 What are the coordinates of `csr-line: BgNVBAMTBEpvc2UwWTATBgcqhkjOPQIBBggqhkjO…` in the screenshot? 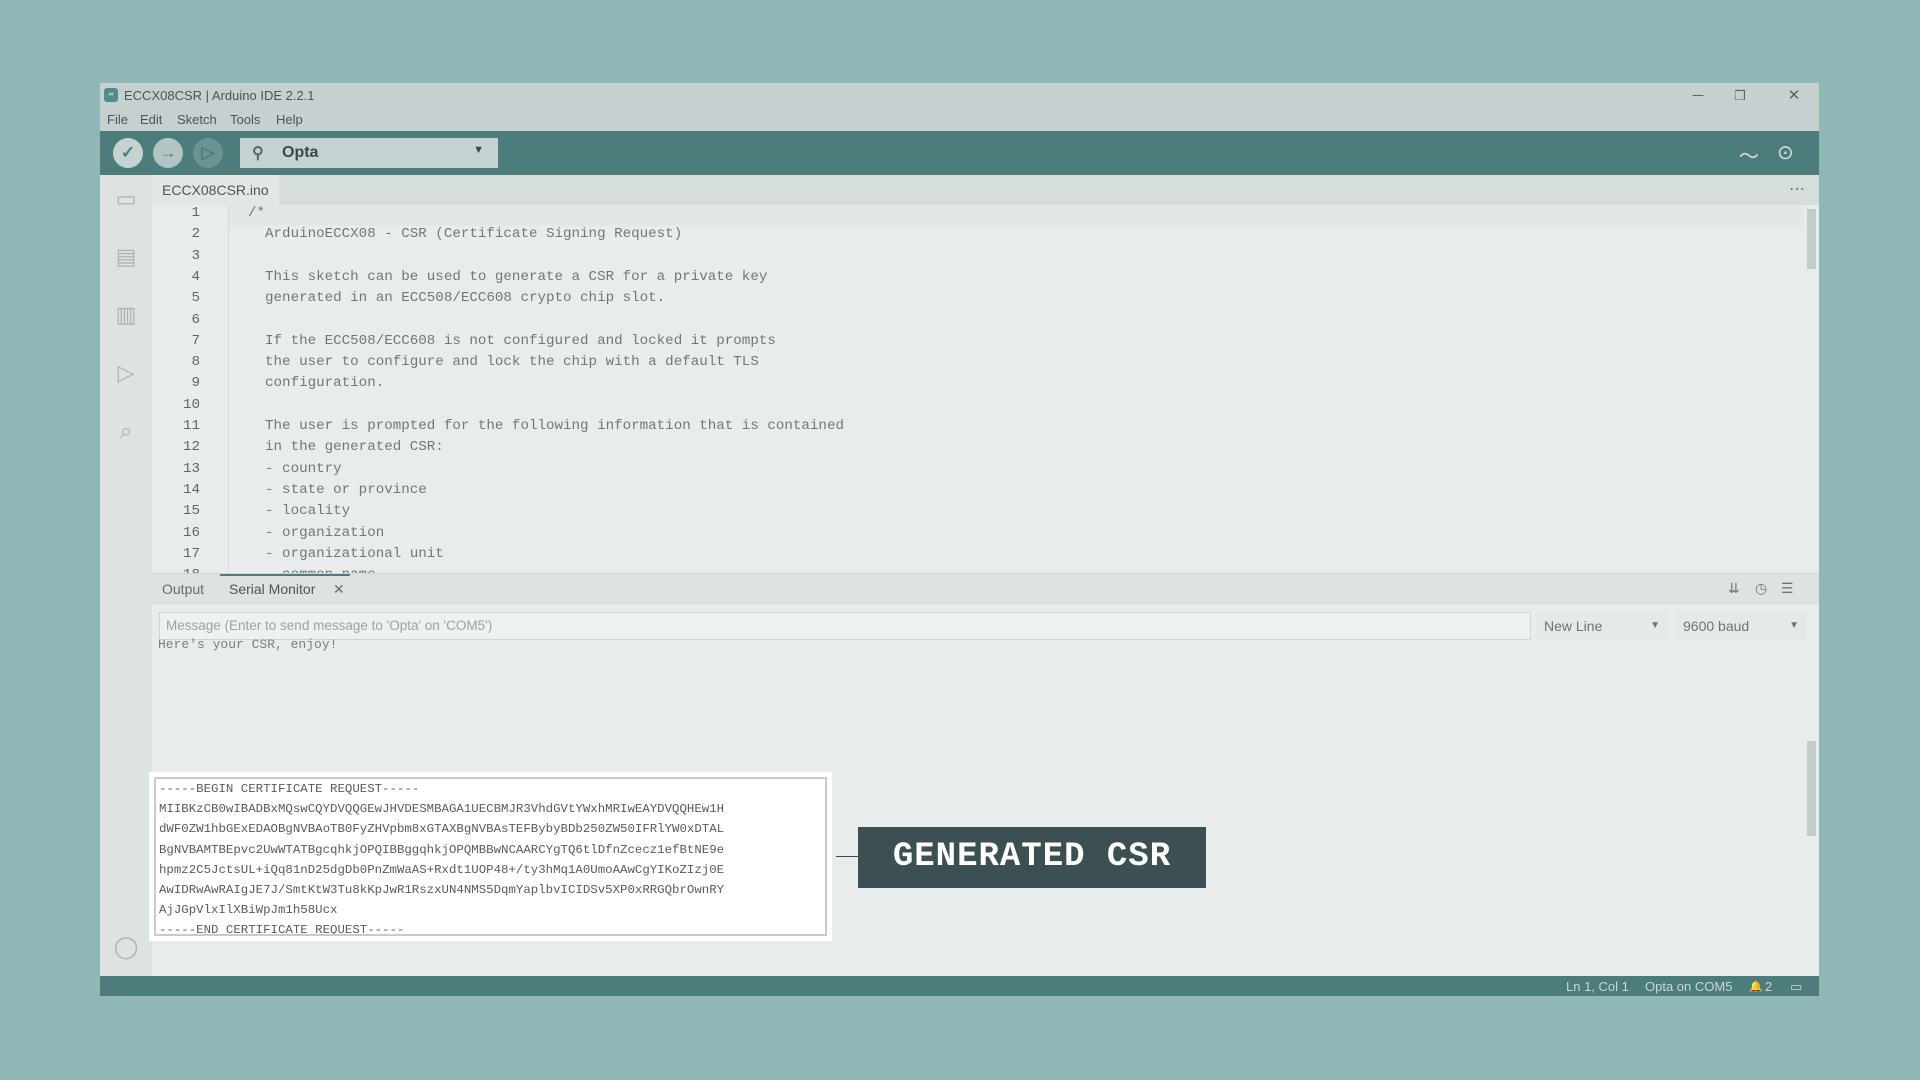 It's located at (442, 849).